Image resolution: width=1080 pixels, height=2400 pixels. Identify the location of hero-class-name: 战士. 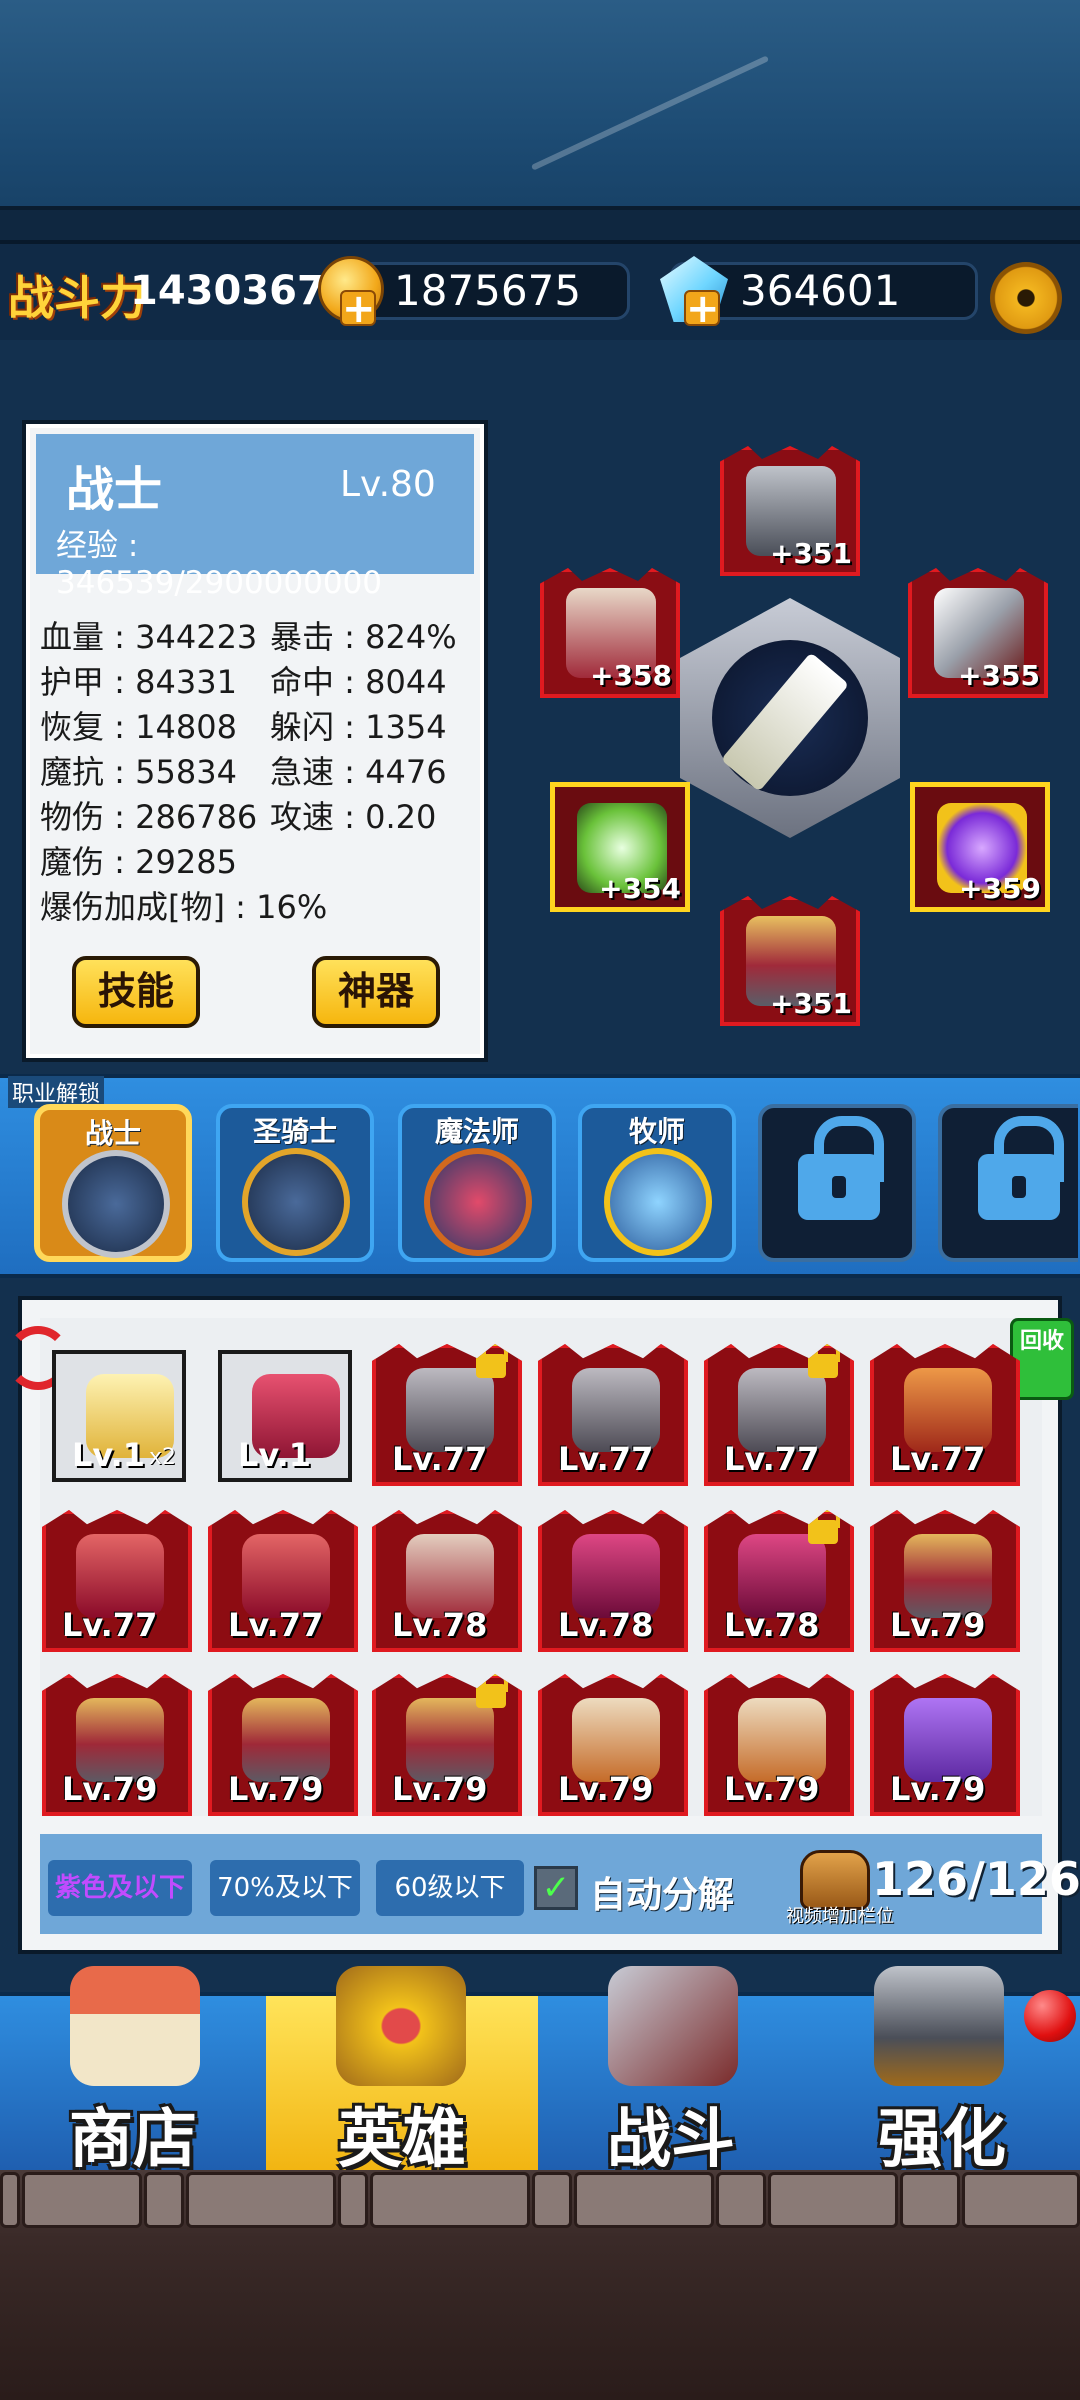
(114, 490).